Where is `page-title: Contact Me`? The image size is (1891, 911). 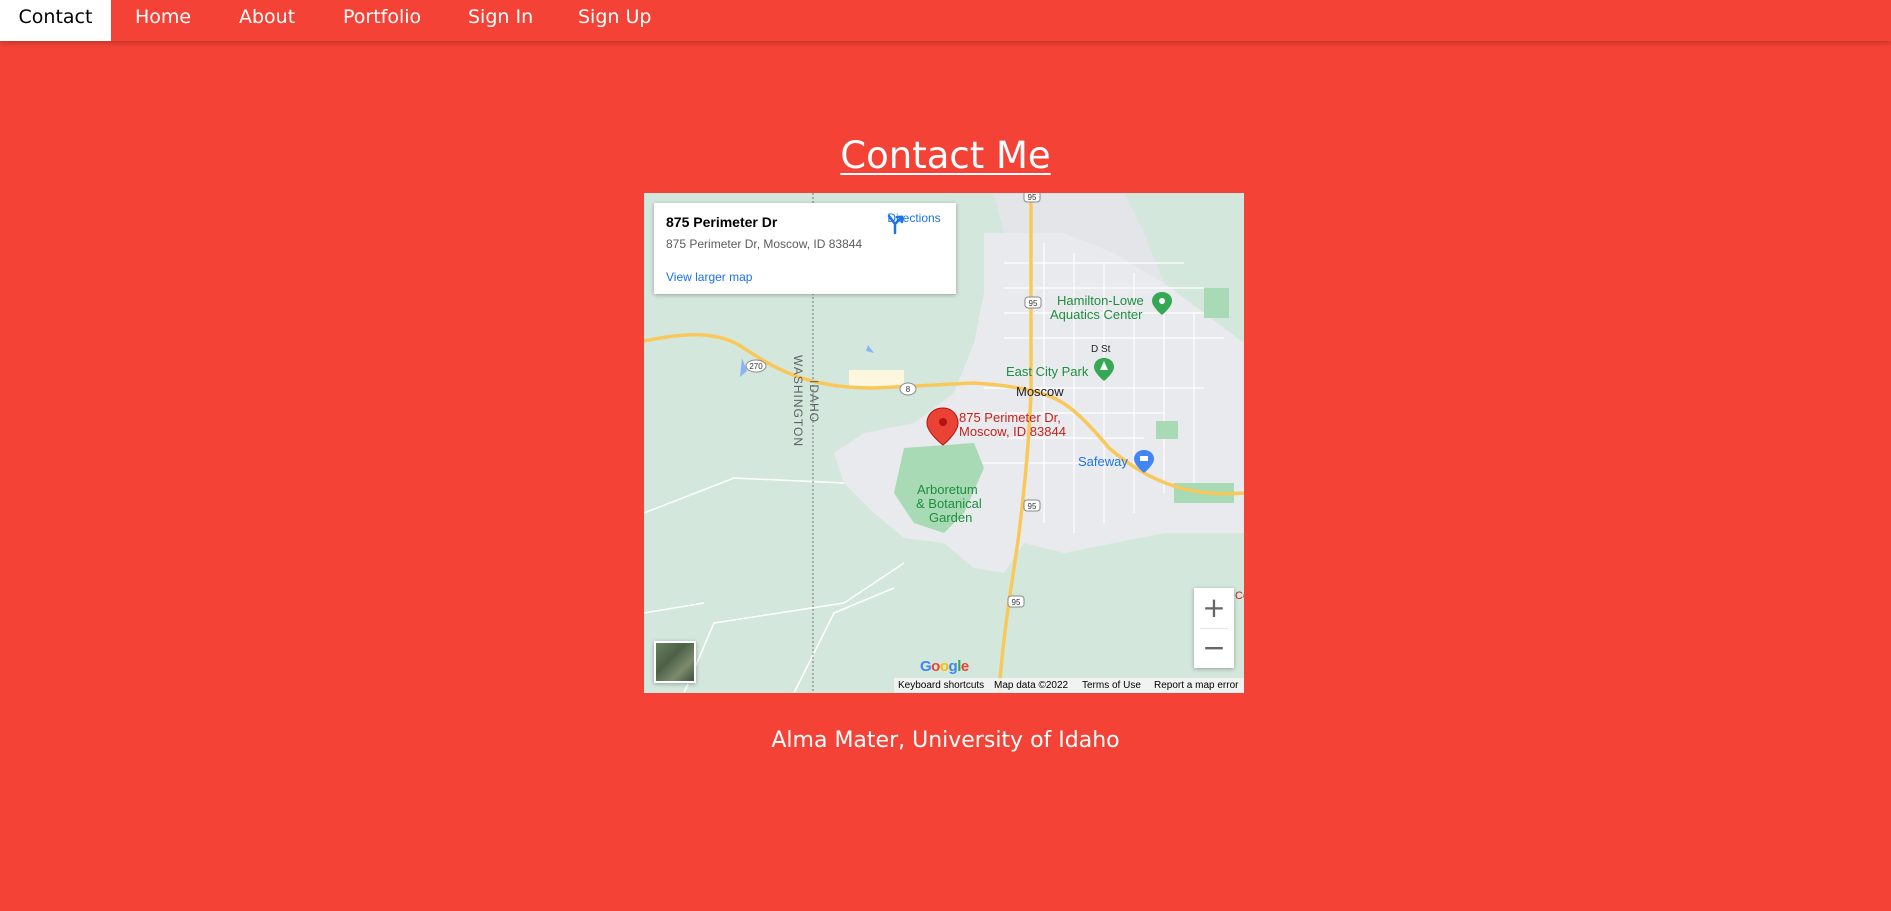
page-title: Contact Me is located at coordinates (945, 156).